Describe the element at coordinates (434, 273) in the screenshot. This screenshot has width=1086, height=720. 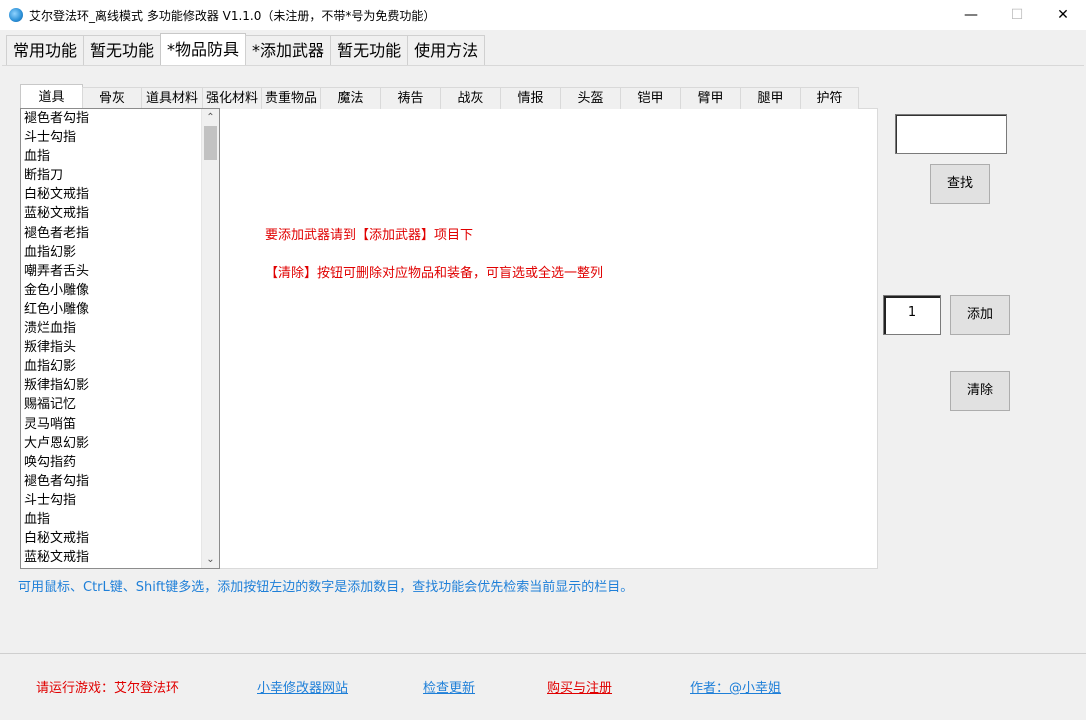
I see `clear-note: 【清除】按钮可删除对应物品和装备，可盲选或全选一整列` at that location.